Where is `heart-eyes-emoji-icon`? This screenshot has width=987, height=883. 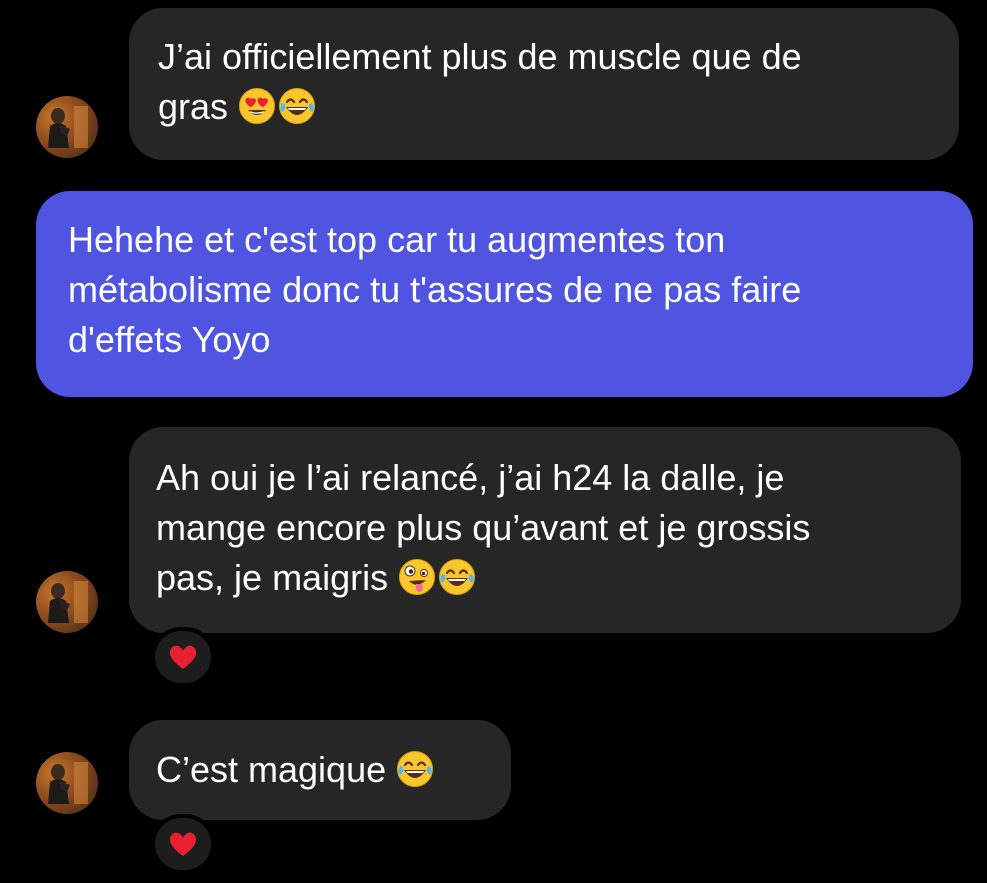 heart-eyes-emoji-icon is located at coordinates (257, 106).